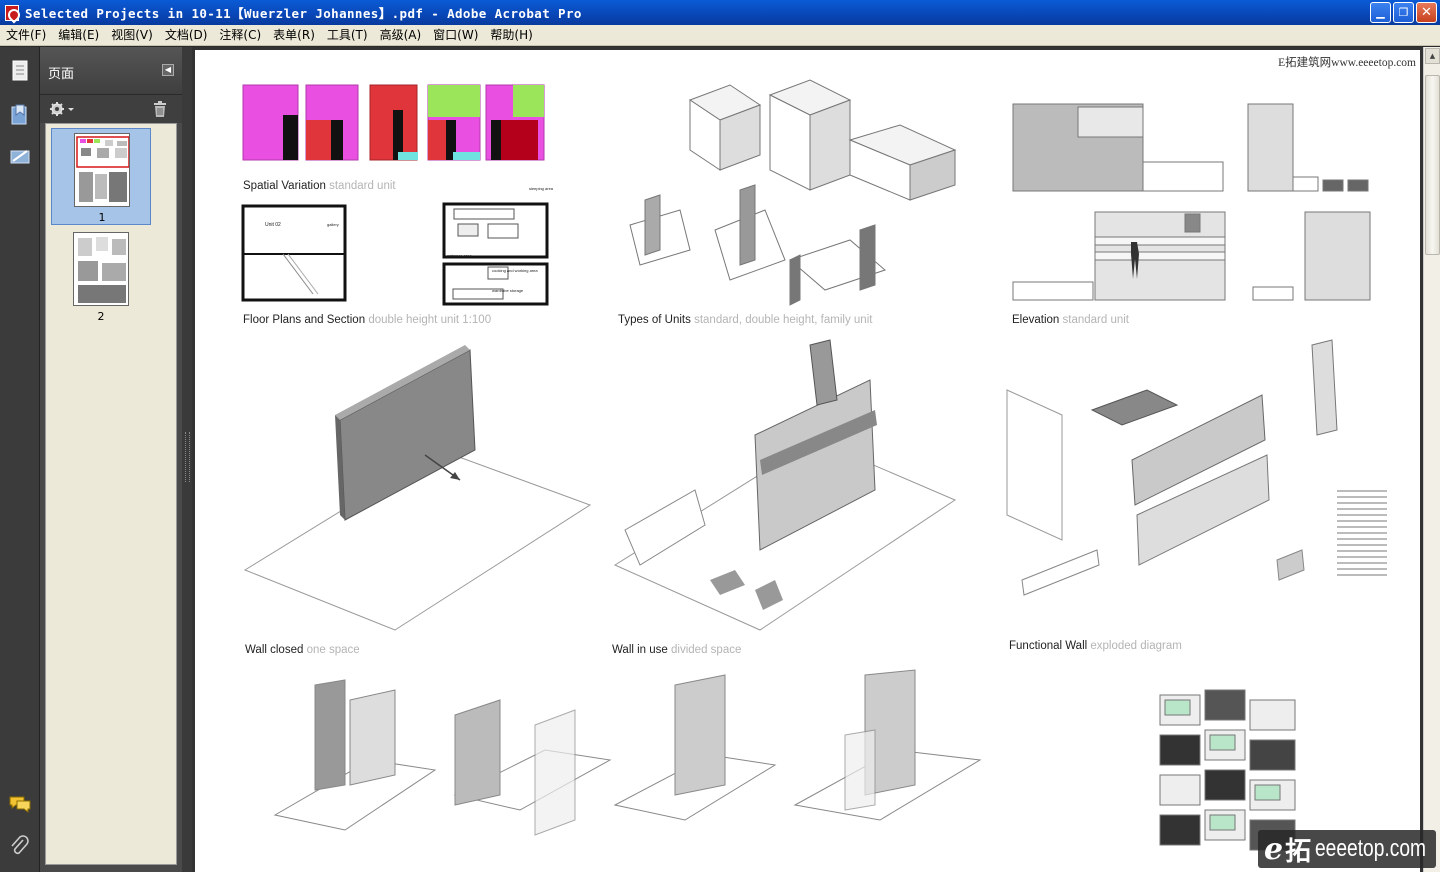  I want to click on menu-comments: 注释(C), so click(240, 35).